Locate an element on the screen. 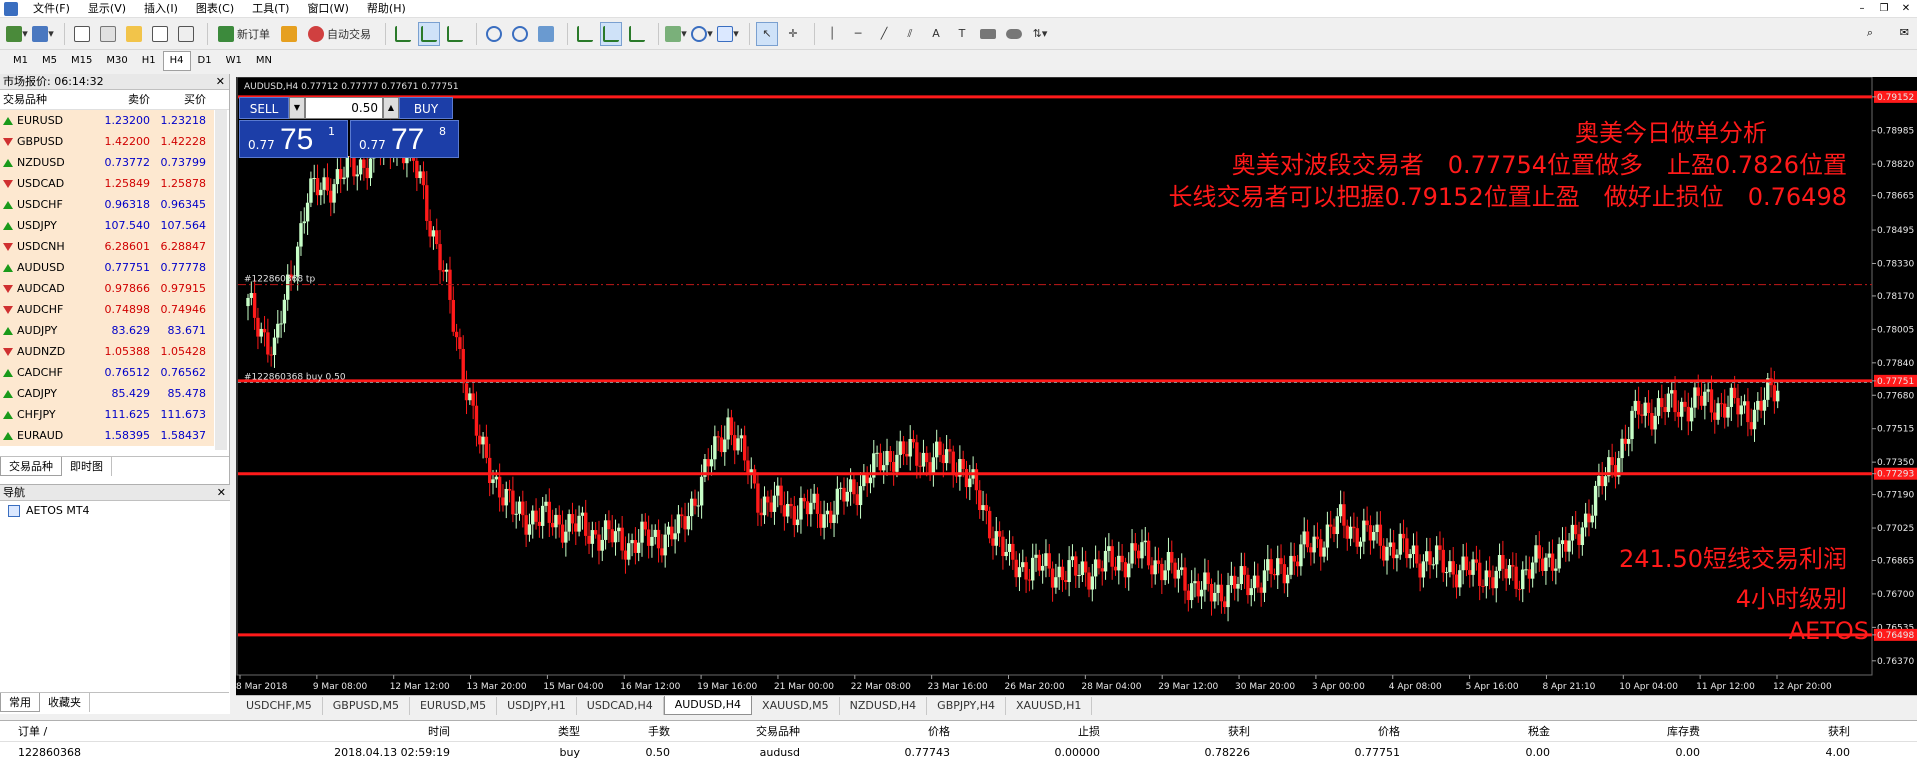  crosshair-button: ✛ is located at coordinates (793, 34).